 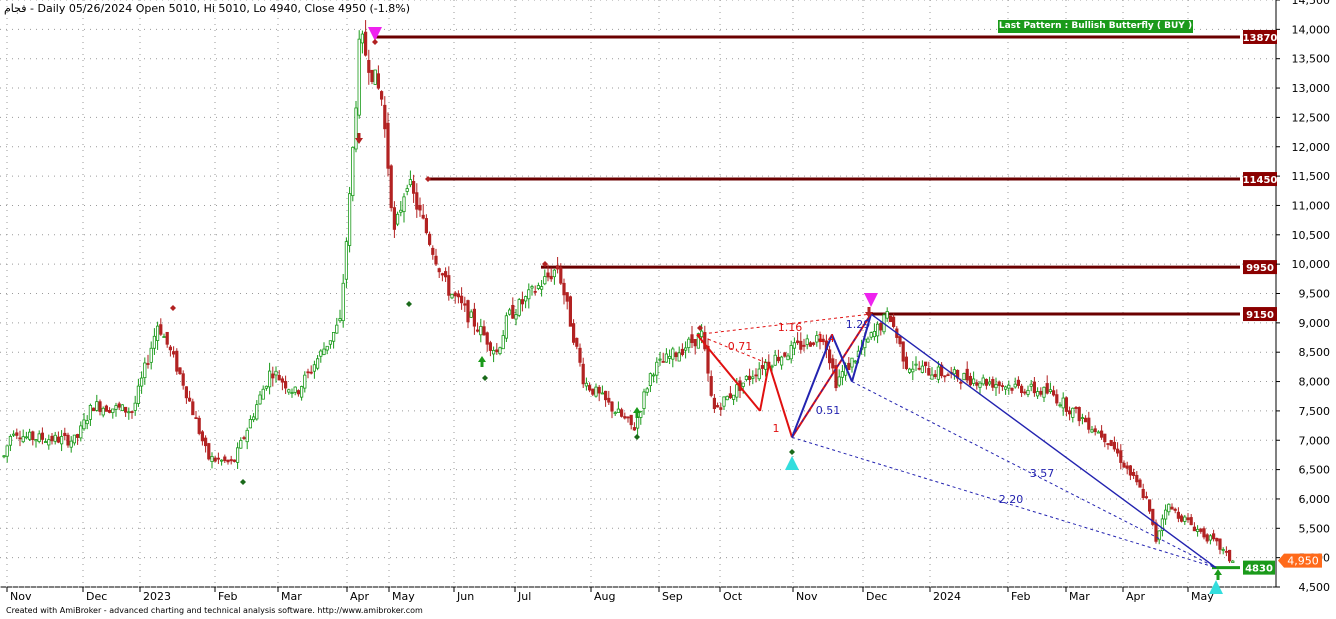 What do you see at coordinates (227, 596) in the screenshot?
I see `x-tick-label: Feb` at bounding box center [227, 596].